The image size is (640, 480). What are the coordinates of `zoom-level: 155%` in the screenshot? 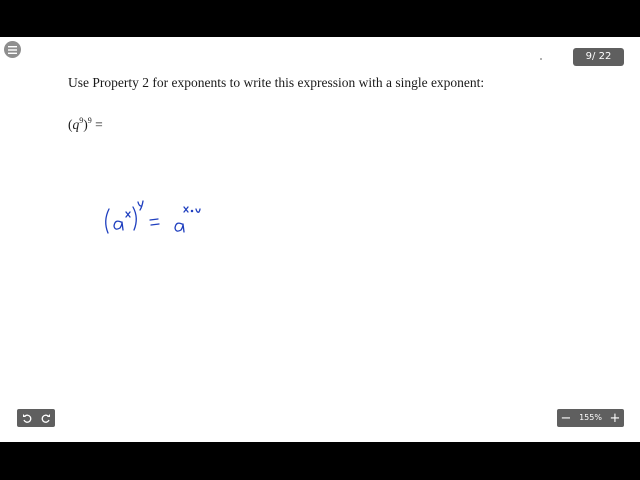 It's located at (590, 417).